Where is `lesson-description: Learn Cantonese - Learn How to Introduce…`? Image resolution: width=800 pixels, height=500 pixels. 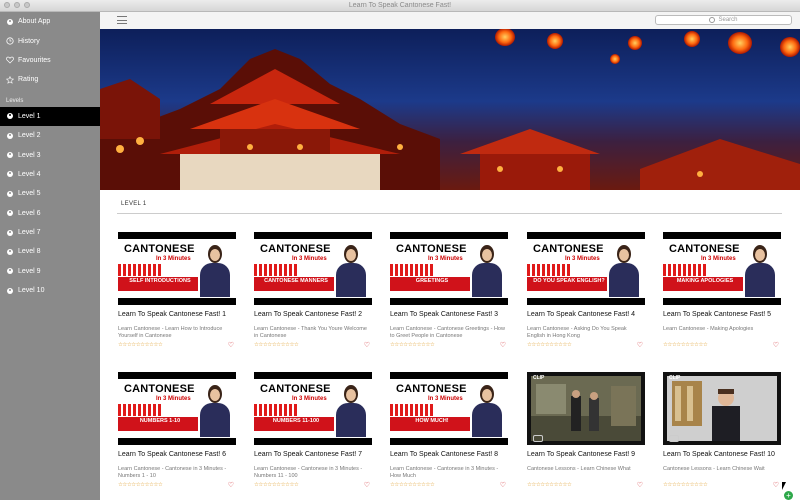 lesson-description: Learn Cantonese - Learn How to Introduce… is located at coordinates (170, 332).